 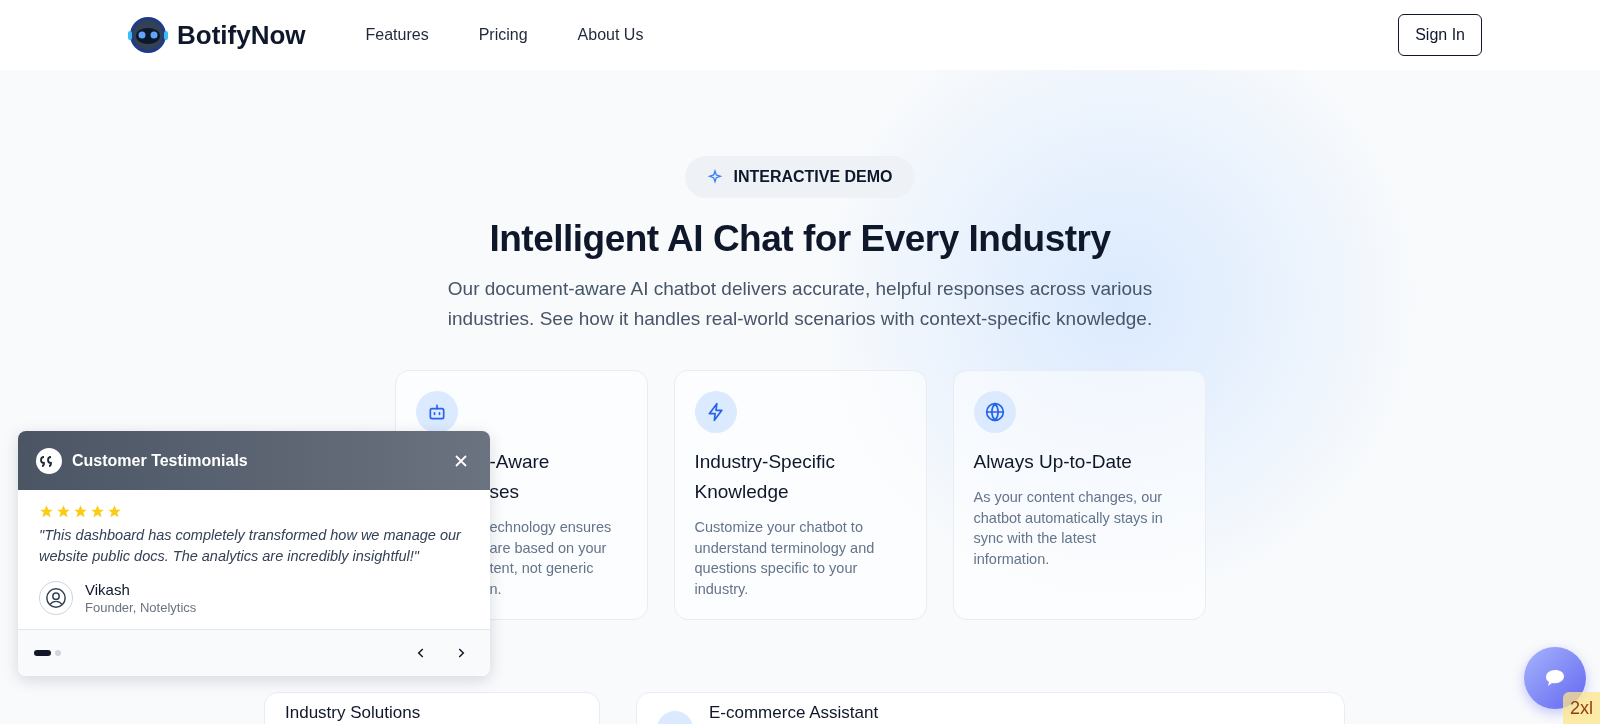 What do you see at coordinates (160, 460) in the screenshot?
I see `popup-title: Customer Testimonials` at bounding box center [160, 460].